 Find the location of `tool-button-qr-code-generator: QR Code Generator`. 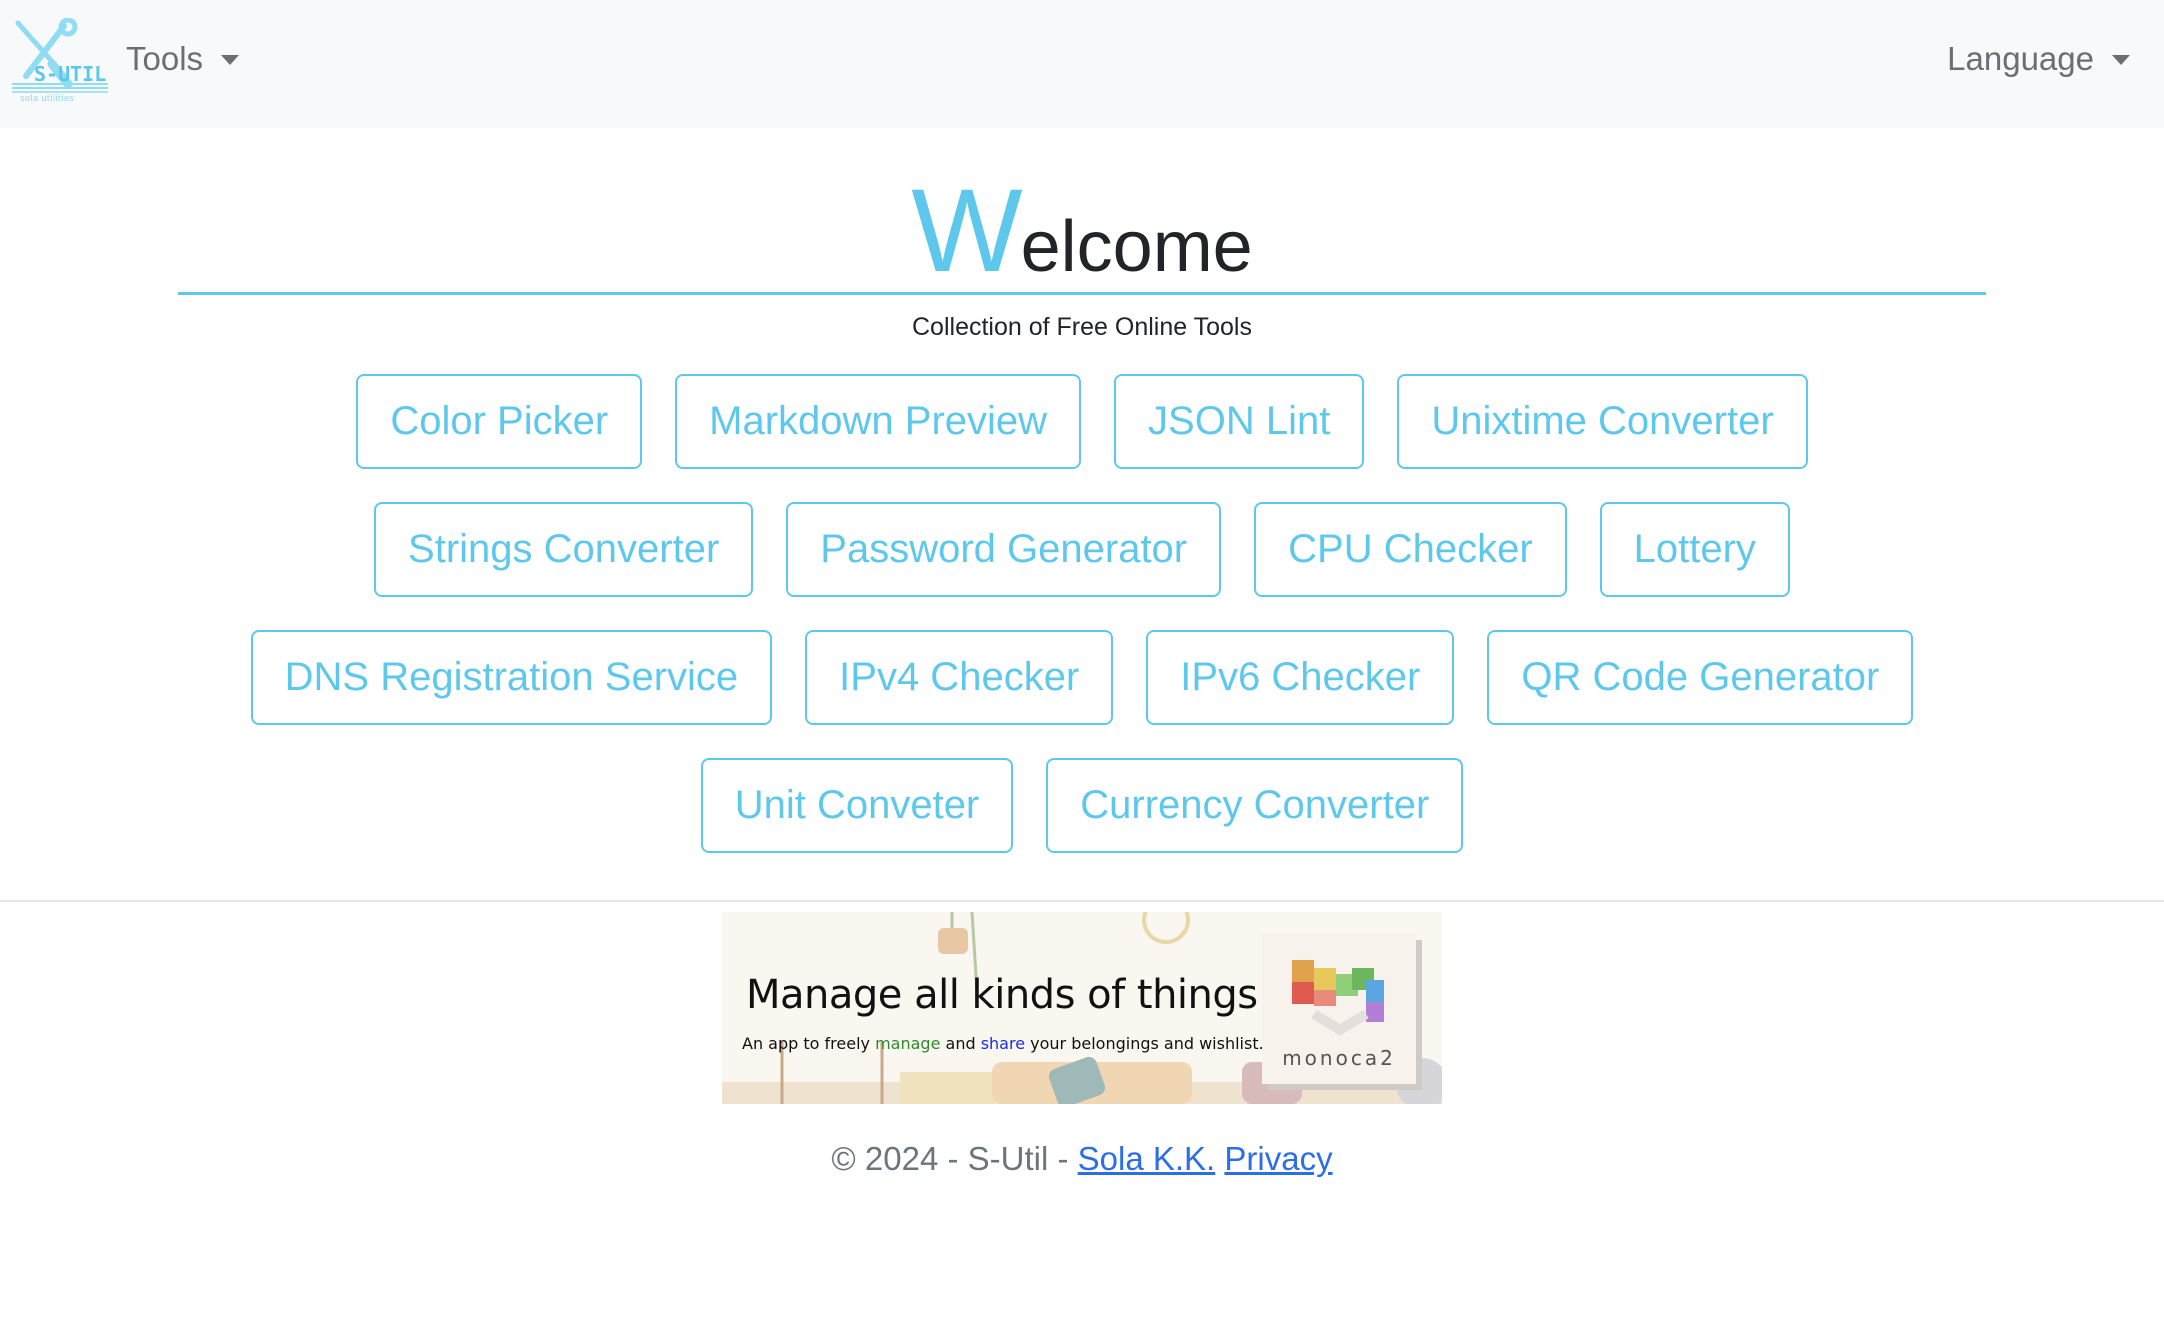

tool-button-qr-code-generator: QR Code Generator is located at coordinates (1700, 677).